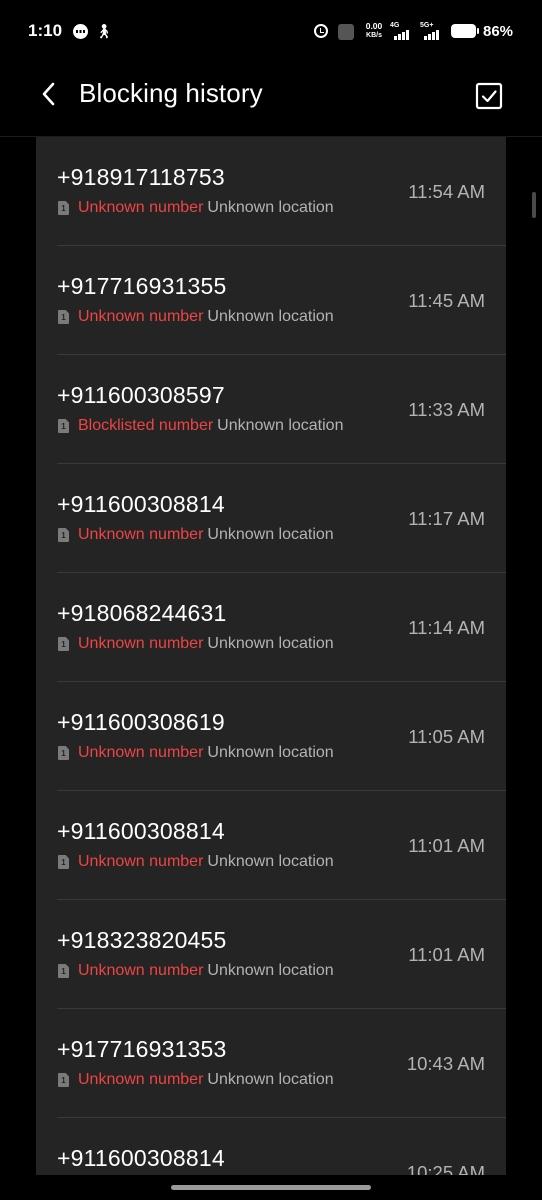  I want to click on record-details: 1 Blocklisted number Unknown location, so click(200, 426).